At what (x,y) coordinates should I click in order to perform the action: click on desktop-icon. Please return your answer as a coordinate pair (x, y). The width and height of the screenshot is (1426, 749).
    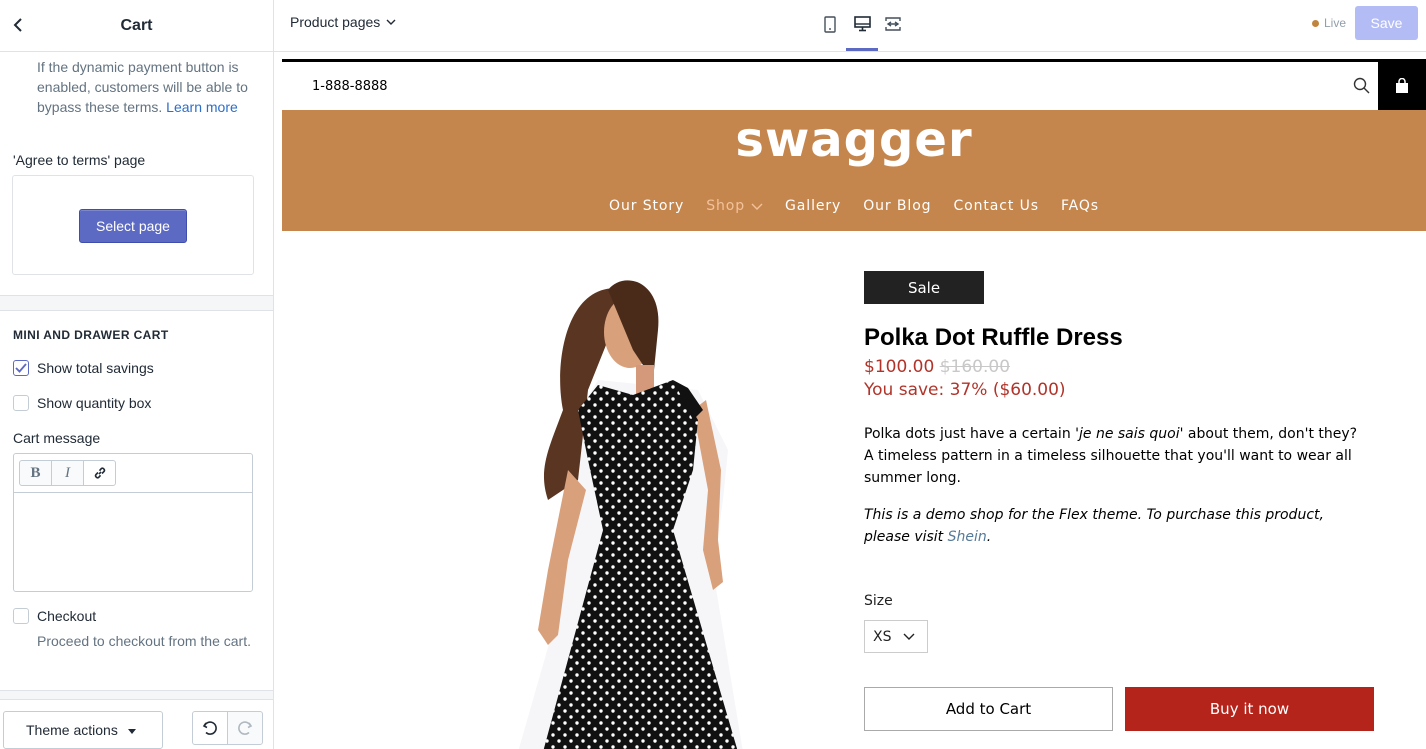
    Looking at the image, I should click on (862, 24).